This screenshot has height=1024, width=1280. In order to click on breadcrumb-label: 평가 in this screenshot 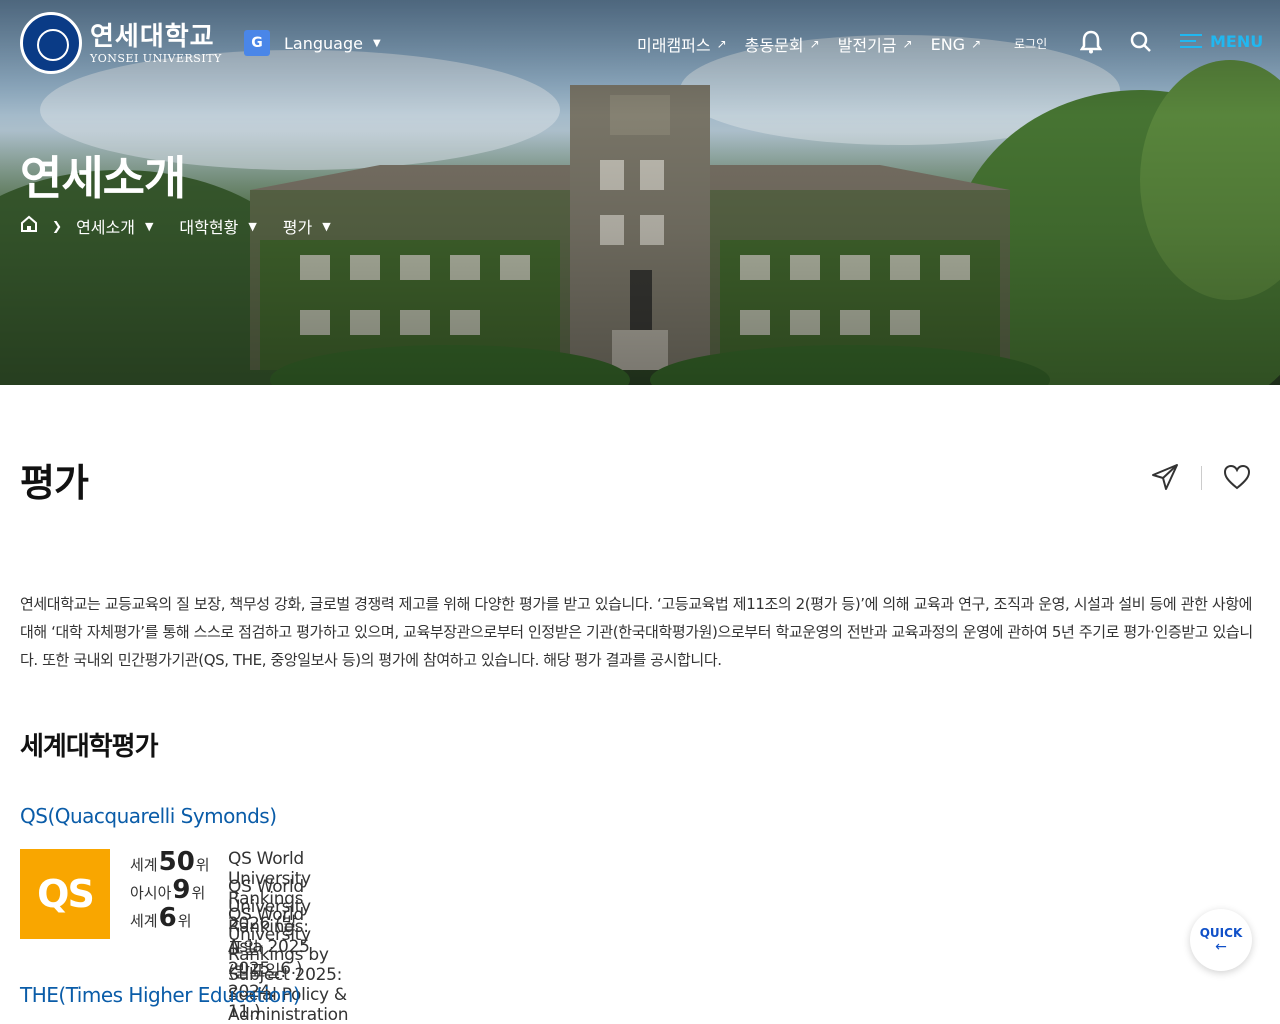, I will do `click(297, 227)`.